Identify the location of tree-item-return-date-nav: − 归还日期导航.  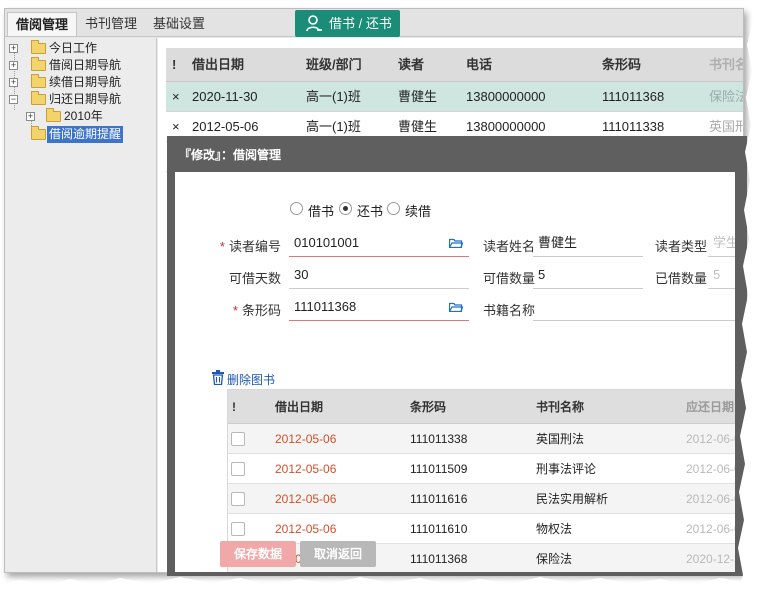
(79, 99).